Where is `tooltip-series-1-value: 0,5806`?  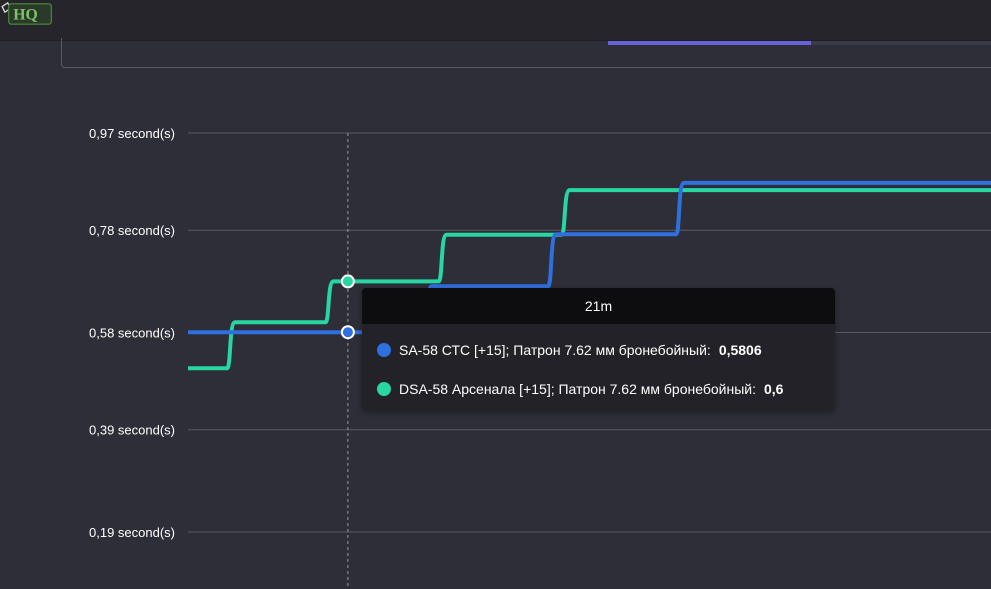
tooltip-series-1-value: 0,5806 is located at coordinates (740, 350).